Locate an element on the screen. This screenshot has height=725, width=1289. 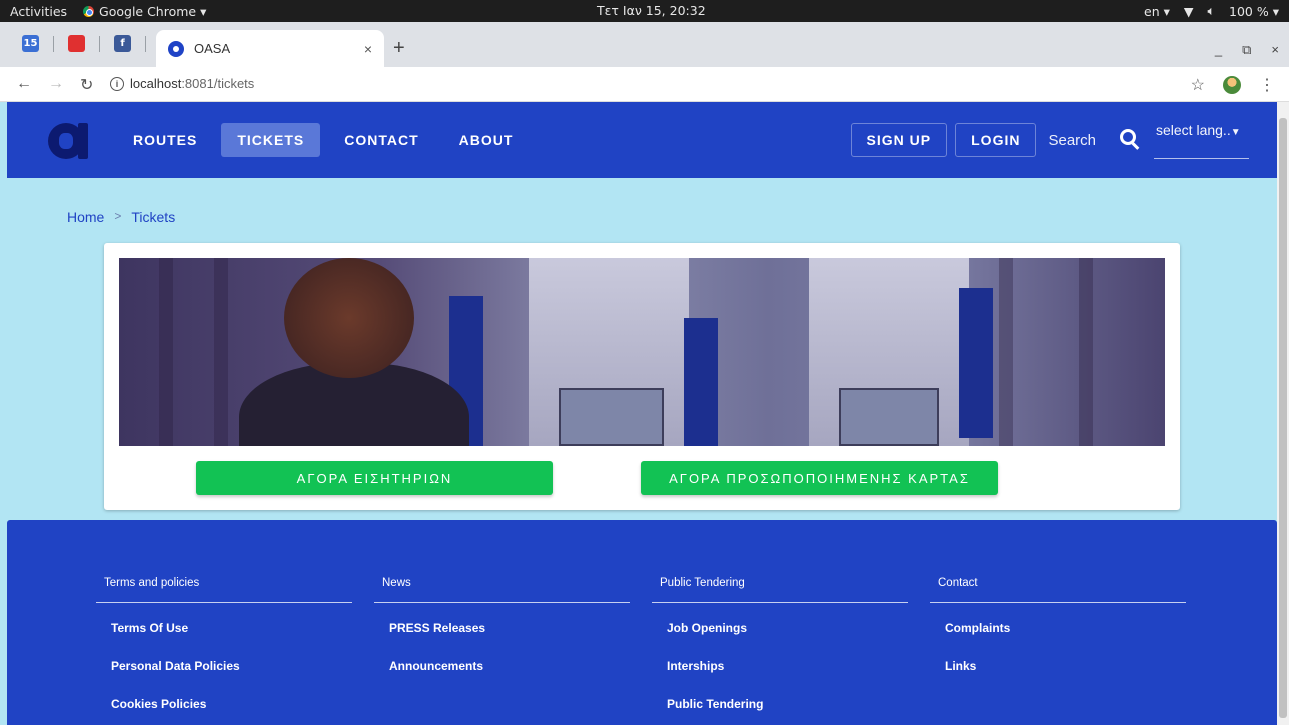
reload-icon: ↻ is located at coordinates (86, 85).